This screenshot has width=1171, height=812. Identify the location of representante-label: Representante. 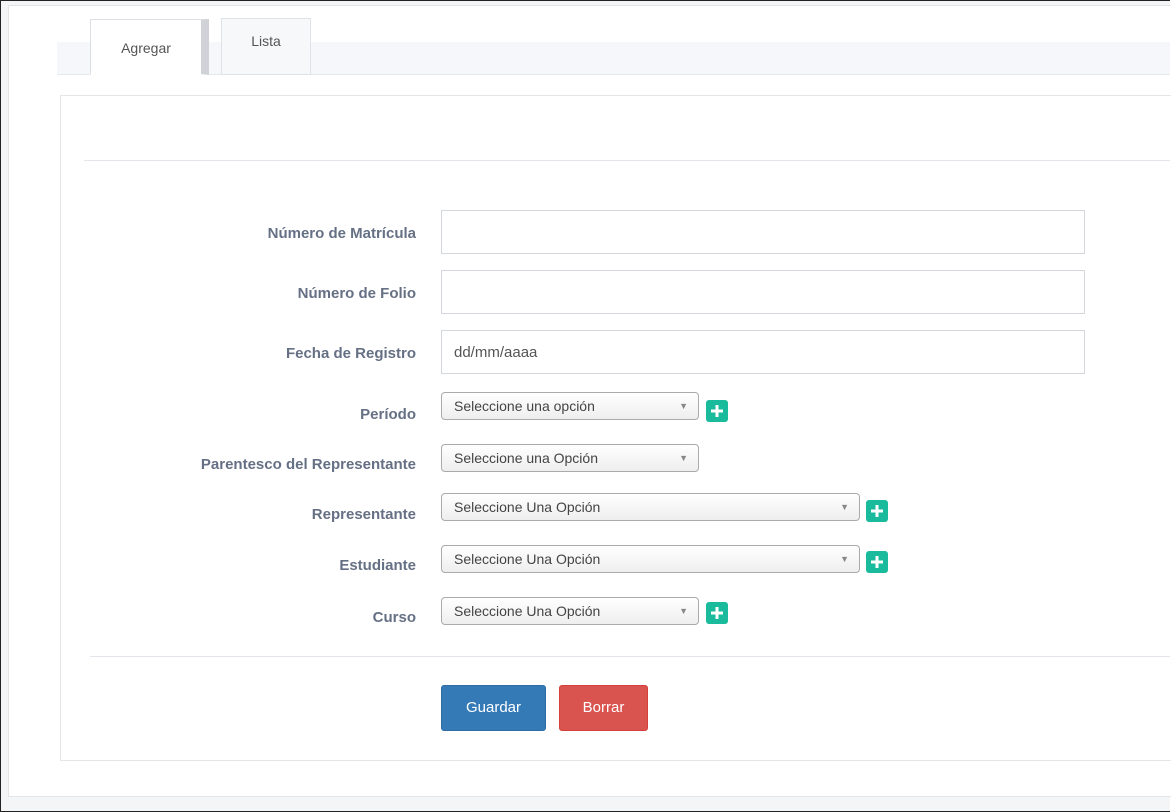
(363, 514).